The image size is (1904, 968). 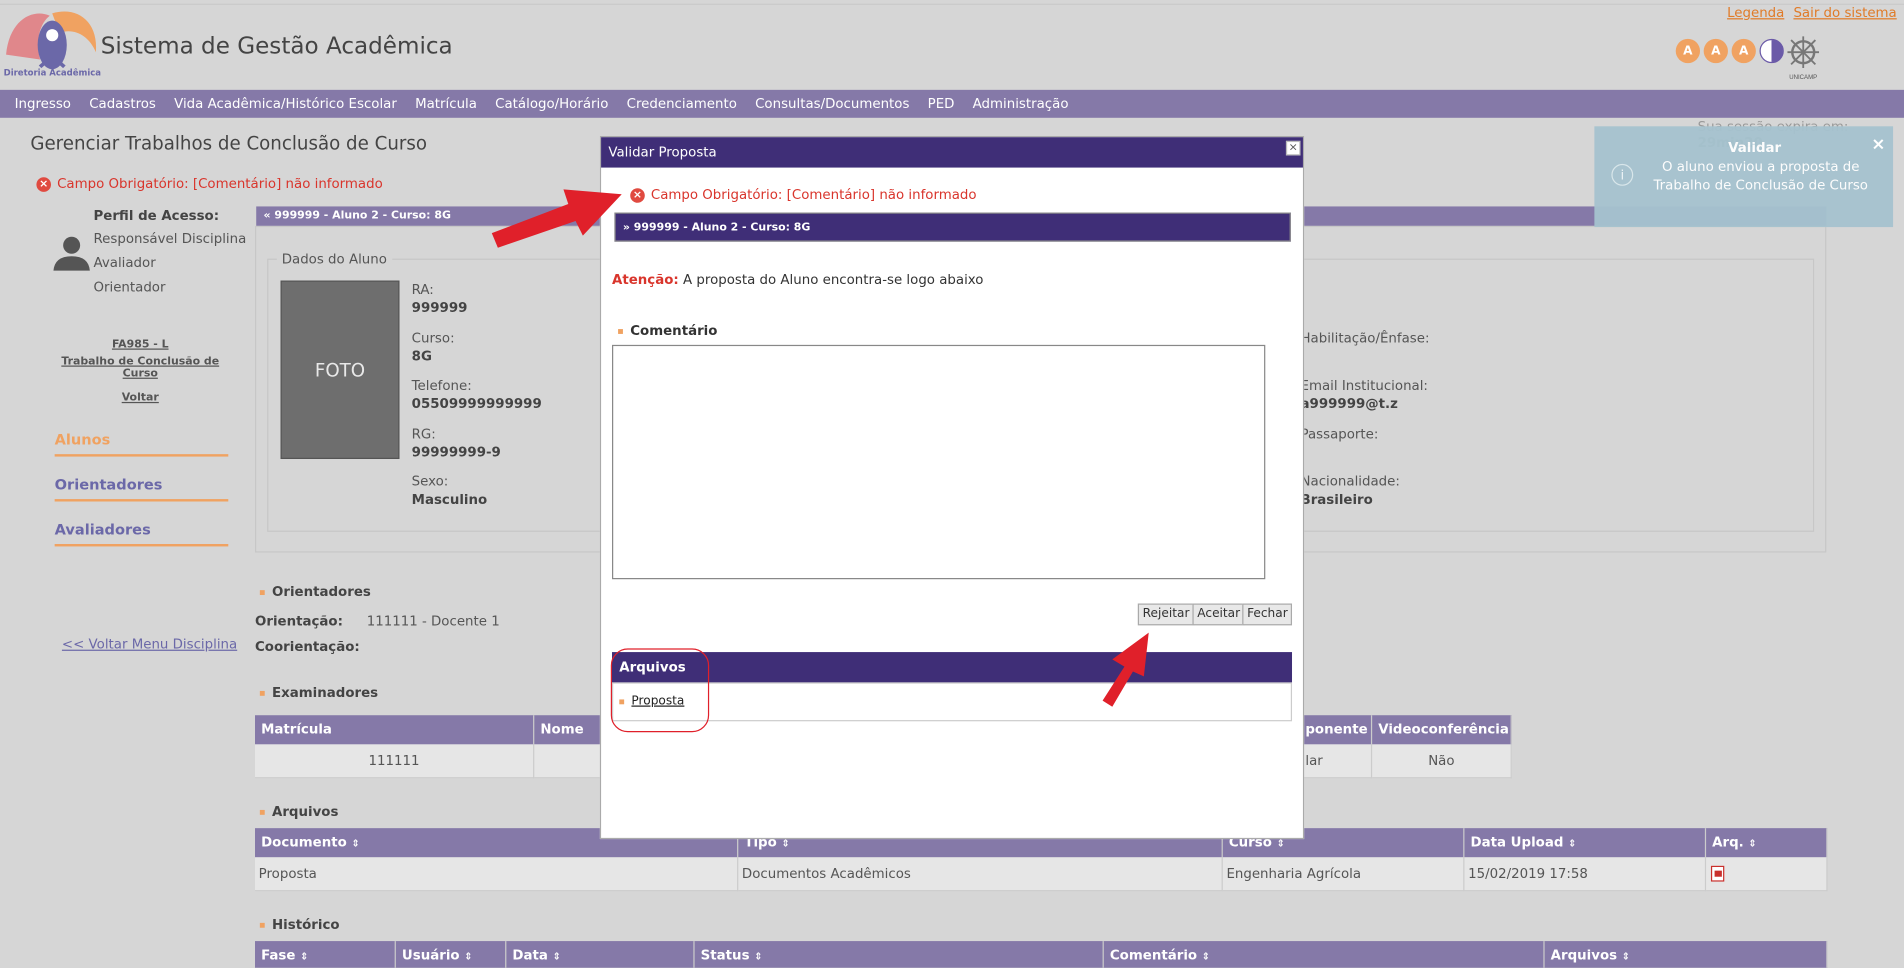 What do you see at coordinates (941, 104) in the screenshot?
I see `menu-ped: PED` at bounding box center [941, 104].